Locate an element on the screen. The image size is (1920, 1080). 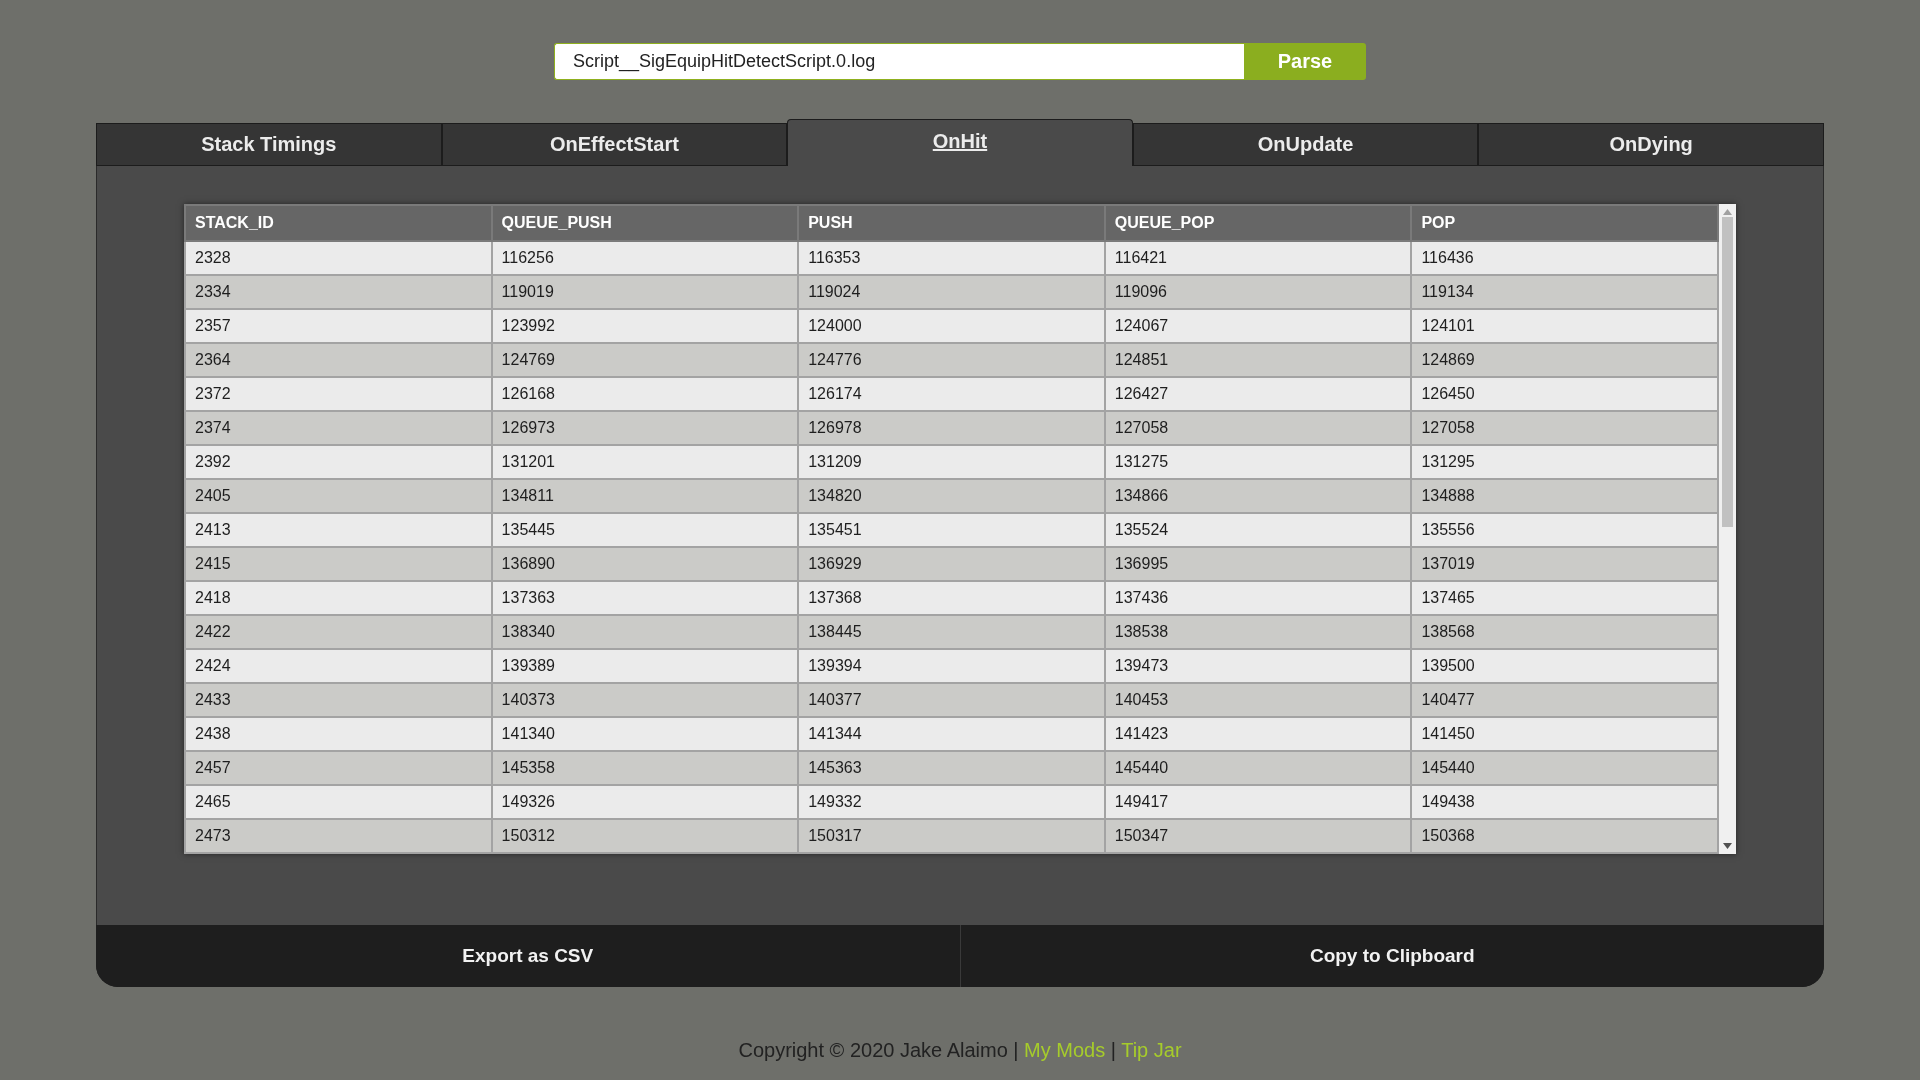
tab: Stack Timings is located at coordinates (269, 144).